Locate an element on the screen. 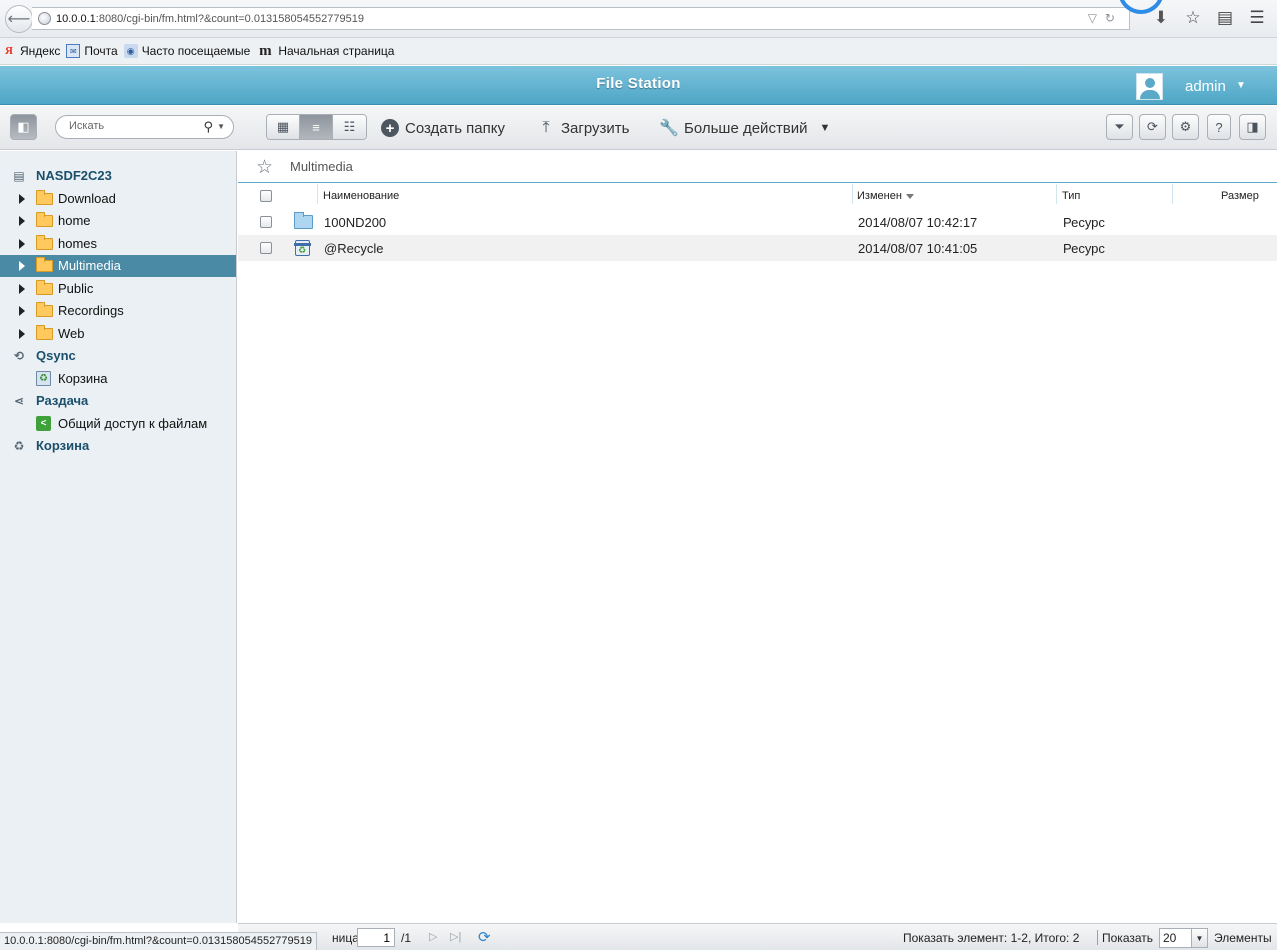 This screenshot has width=1277, height=950. back-button: ⟵ is located at coordinates (19, 19).